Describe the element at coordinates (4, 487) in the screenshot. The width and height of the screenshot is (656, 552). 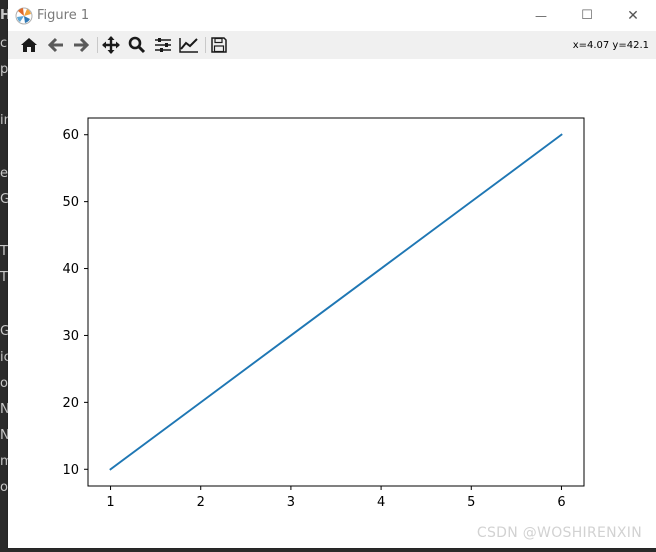
I see `bg-text: o` at that location.